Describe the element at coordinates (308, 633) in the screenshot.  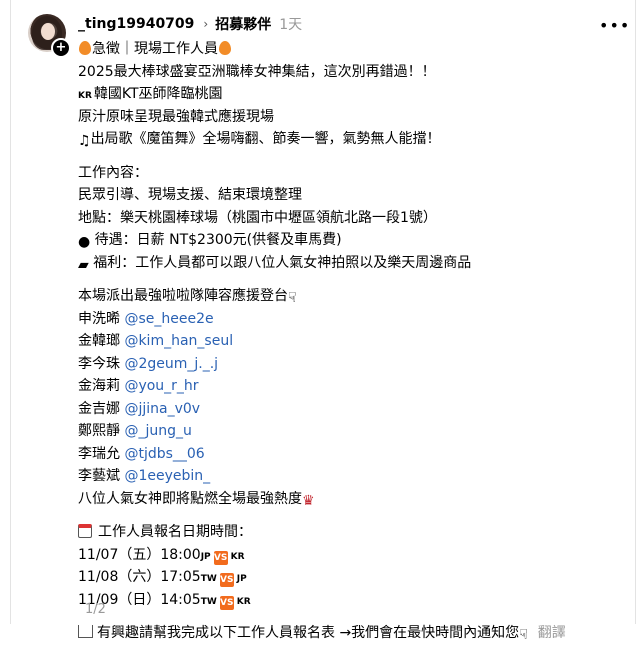
I see `post-text: 有興趣請幫我完成以下工作人員報名表 →我們會在最快時間內通知您` at that location.